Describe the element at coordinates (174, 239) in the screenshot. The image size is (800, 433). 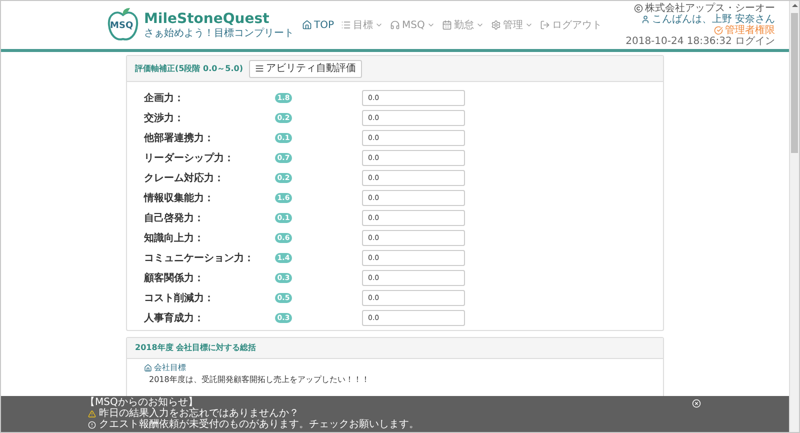
I see `ability-label: 知識向上力：` at that location.